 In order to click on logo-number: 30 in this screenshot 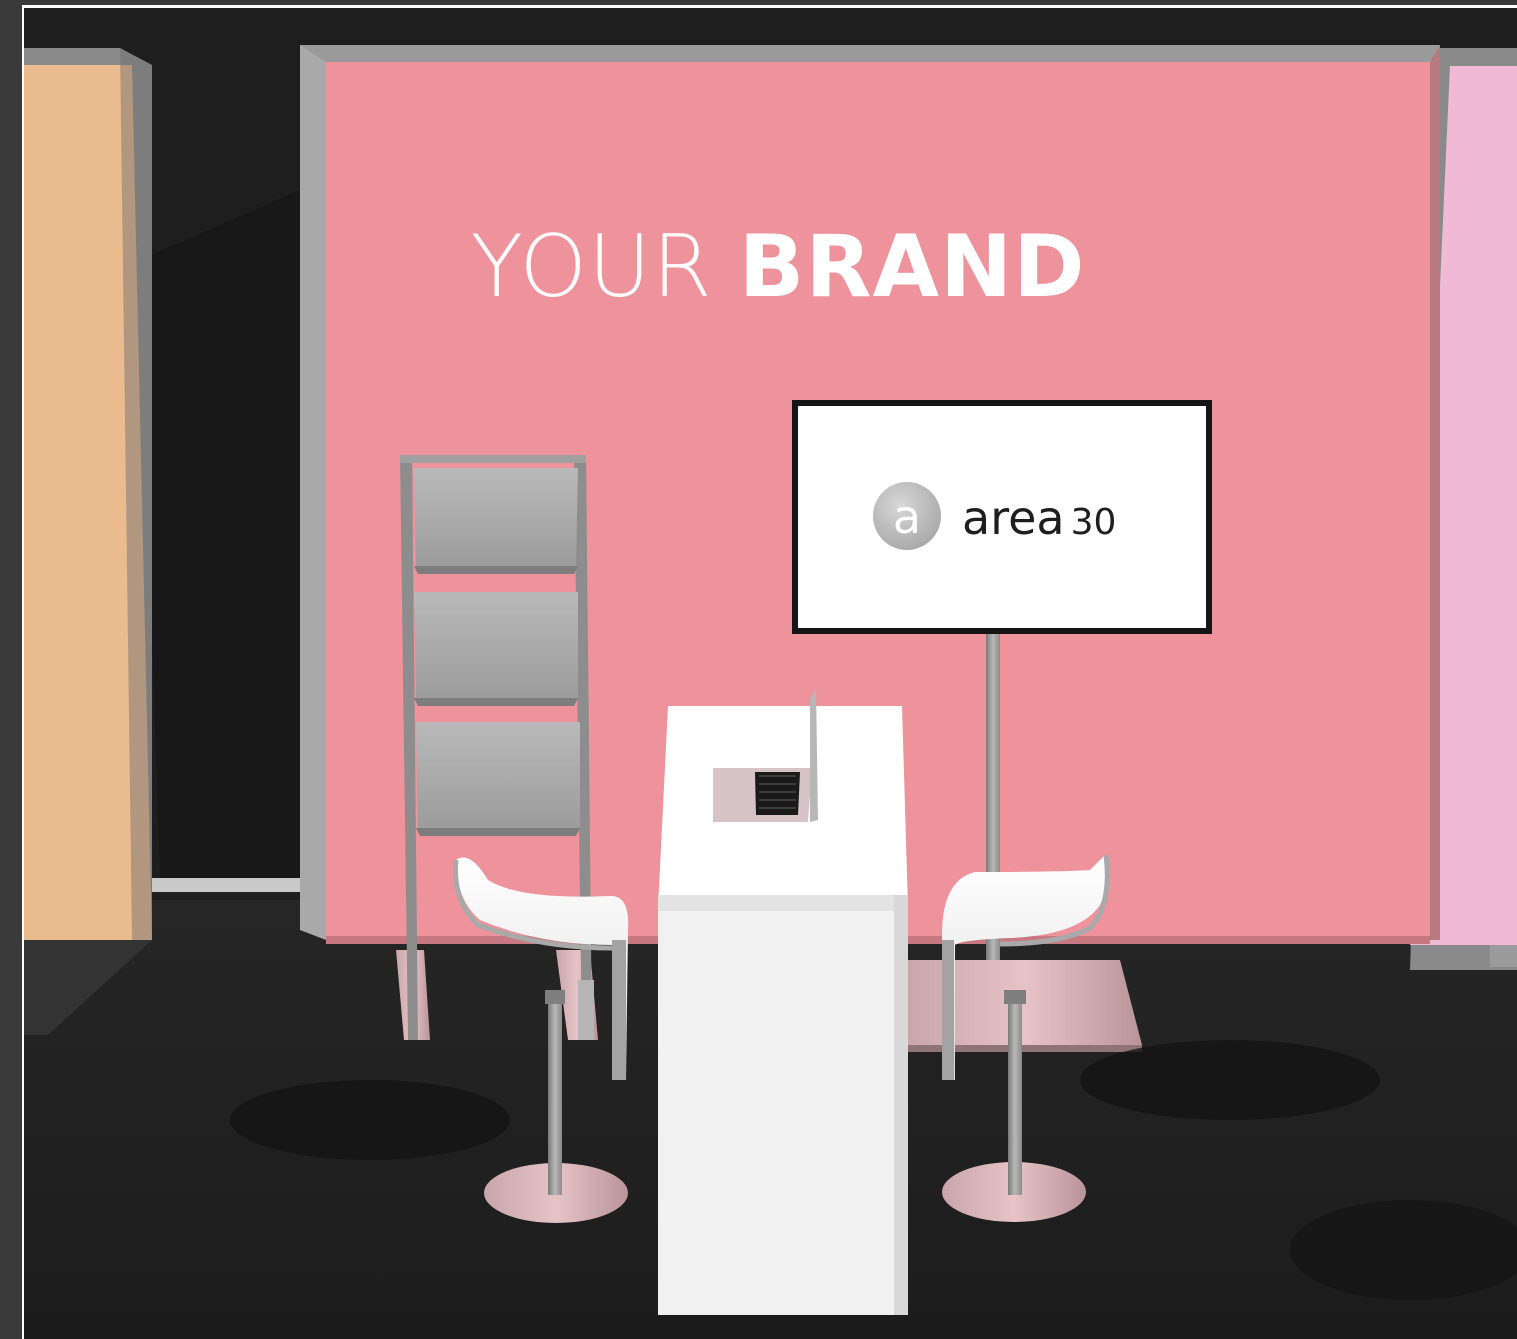, I will do `click(1094, 522)`.